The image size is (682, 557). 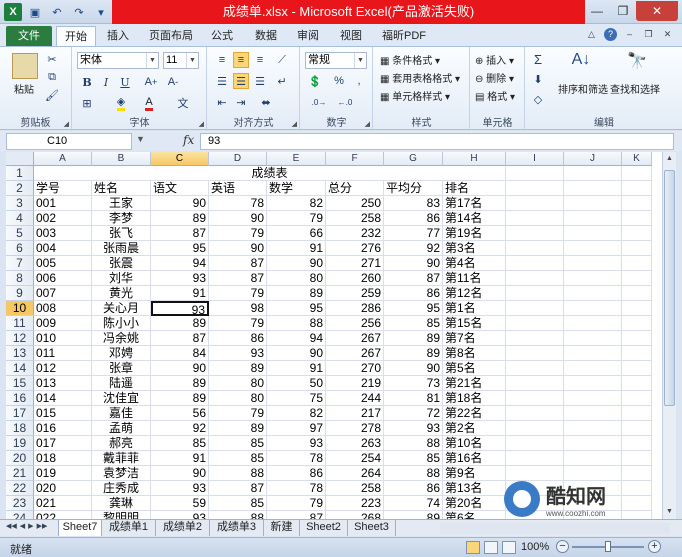 I want to click on cell: 黄光, so click(x=121, y=293).